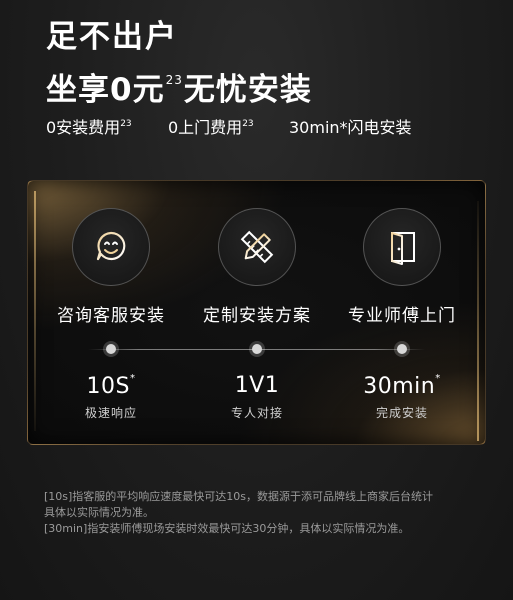 The width and height of the screenshot is (513, 600). Describe the element at coordinates (108, 386) in the screenshot. I see `stat-value: 10S` at that location.